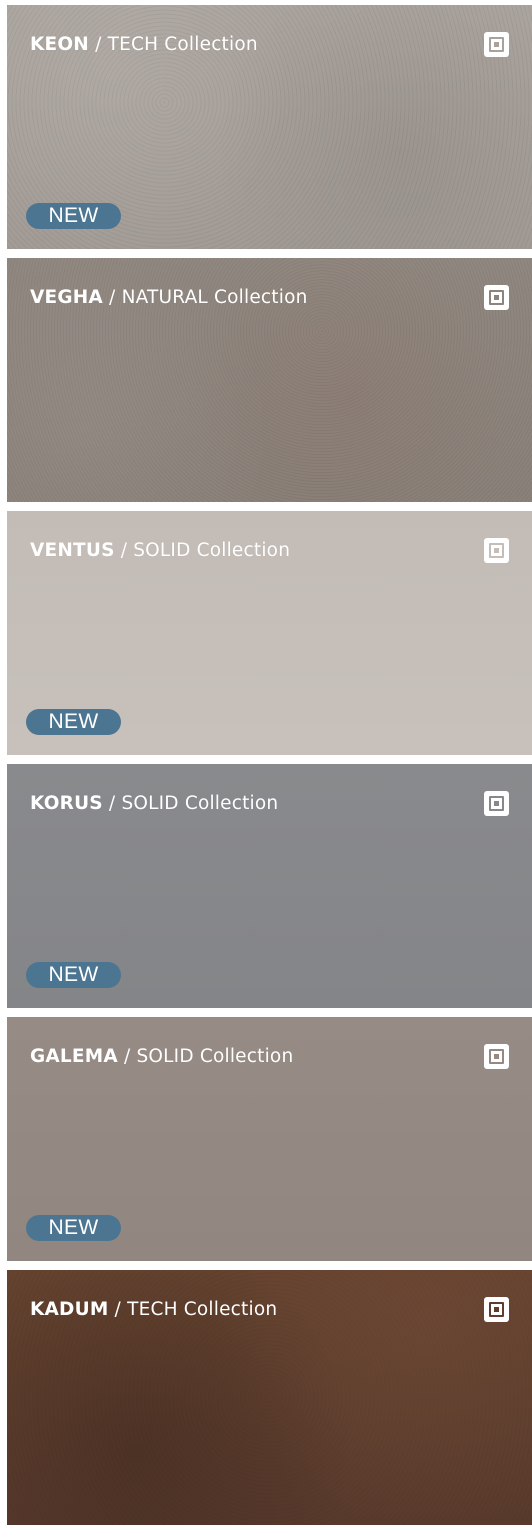 This screenshot has width=532, height=1525. Describe the element at coordinates (66, 803) in the screenshot. I see `product-name: KORUS` at that location.